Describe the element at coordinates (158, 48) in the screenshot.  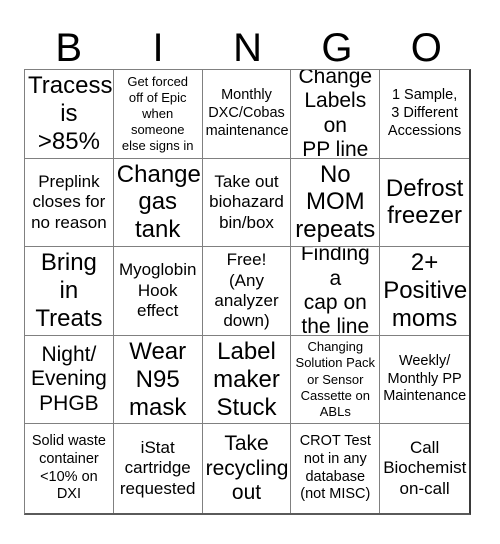
I see `bingo-header-letter-i: I` at that location.